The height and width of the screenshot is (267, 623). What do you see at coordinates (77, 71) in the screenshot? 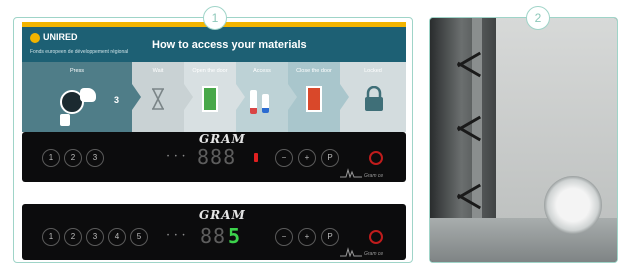
I see `step-label: Press` at bounding box center [77, 71].